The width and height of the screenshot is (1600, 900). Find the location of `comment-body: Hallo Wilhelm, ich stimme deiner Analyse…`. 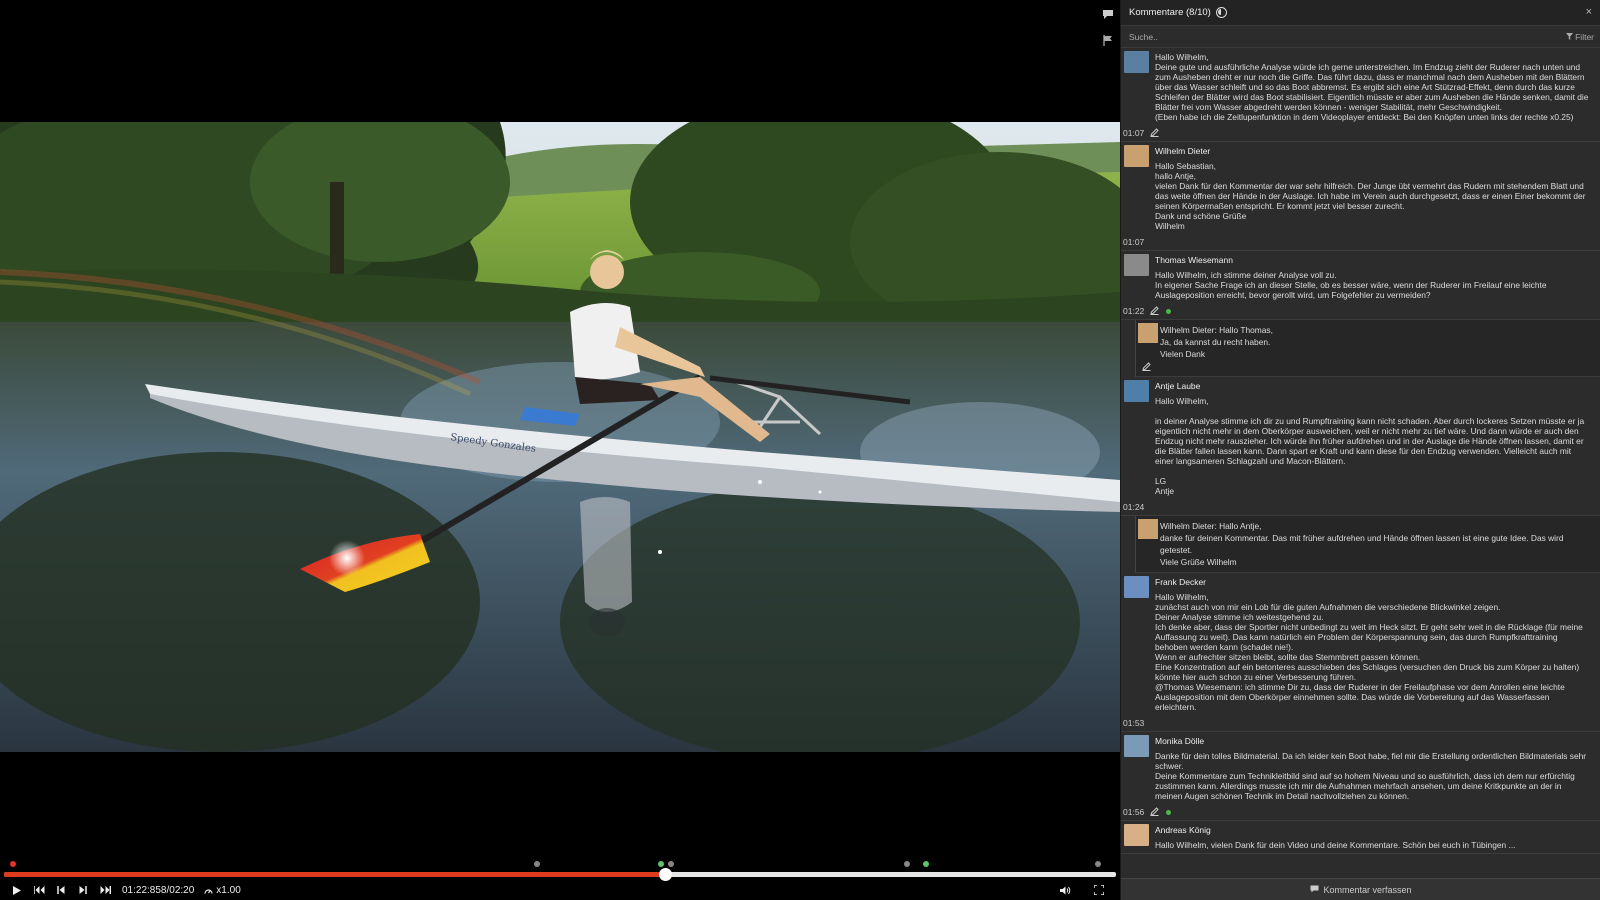

comment-body: Hallo Wilhelm, ich stimme deiner Analyse… is located at coordinates (1351, 285).